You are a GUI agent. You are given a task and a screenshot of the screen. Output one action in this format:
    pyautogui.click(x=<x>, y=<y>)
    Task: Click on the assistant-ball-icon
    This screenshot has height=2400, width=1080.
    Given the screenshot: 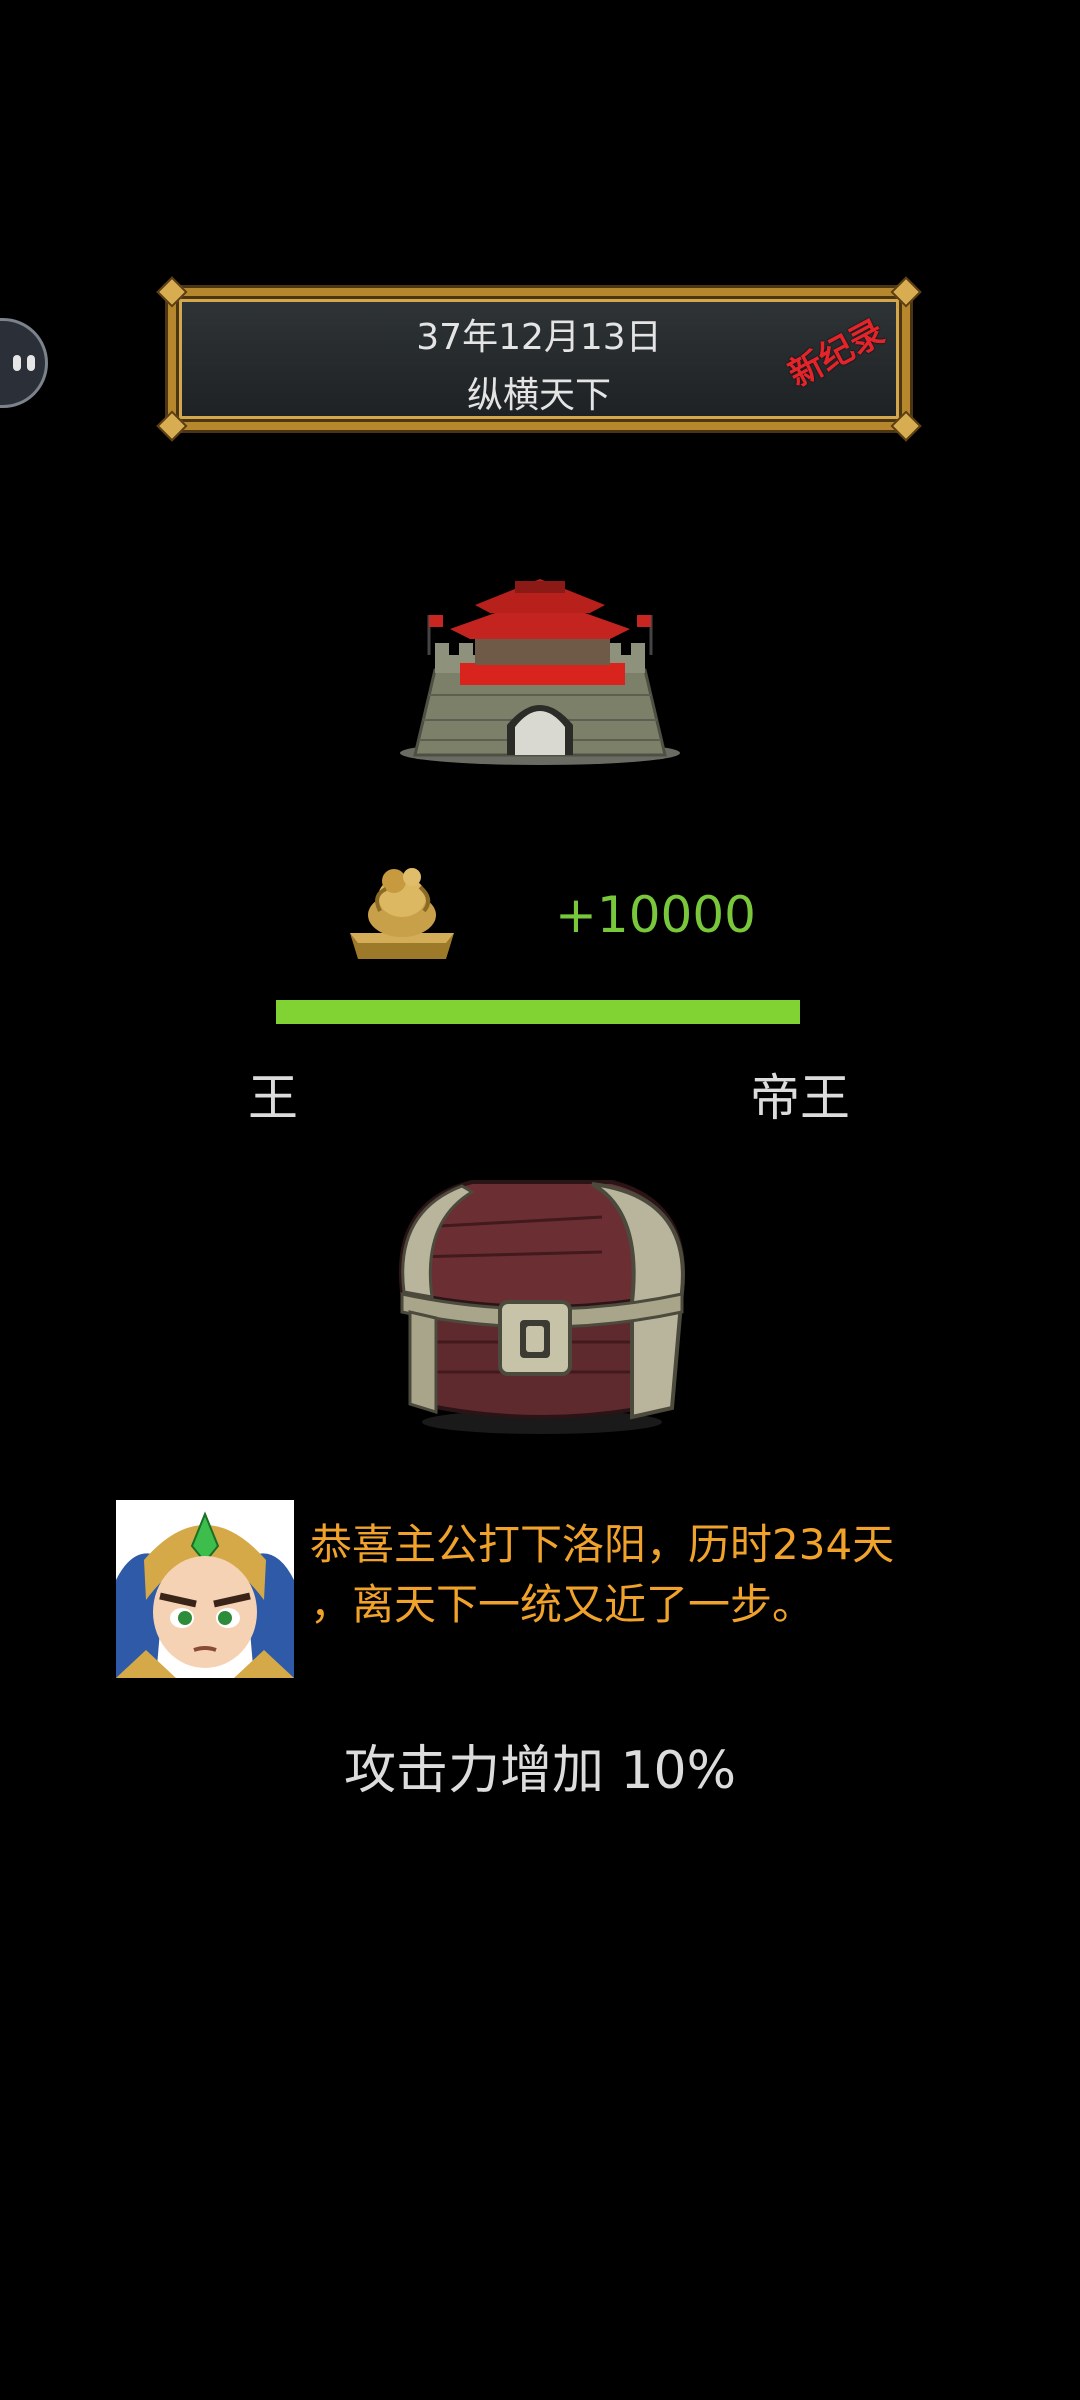 What is the action you would take?
    pyautogui.click(x=24, y=363)
    